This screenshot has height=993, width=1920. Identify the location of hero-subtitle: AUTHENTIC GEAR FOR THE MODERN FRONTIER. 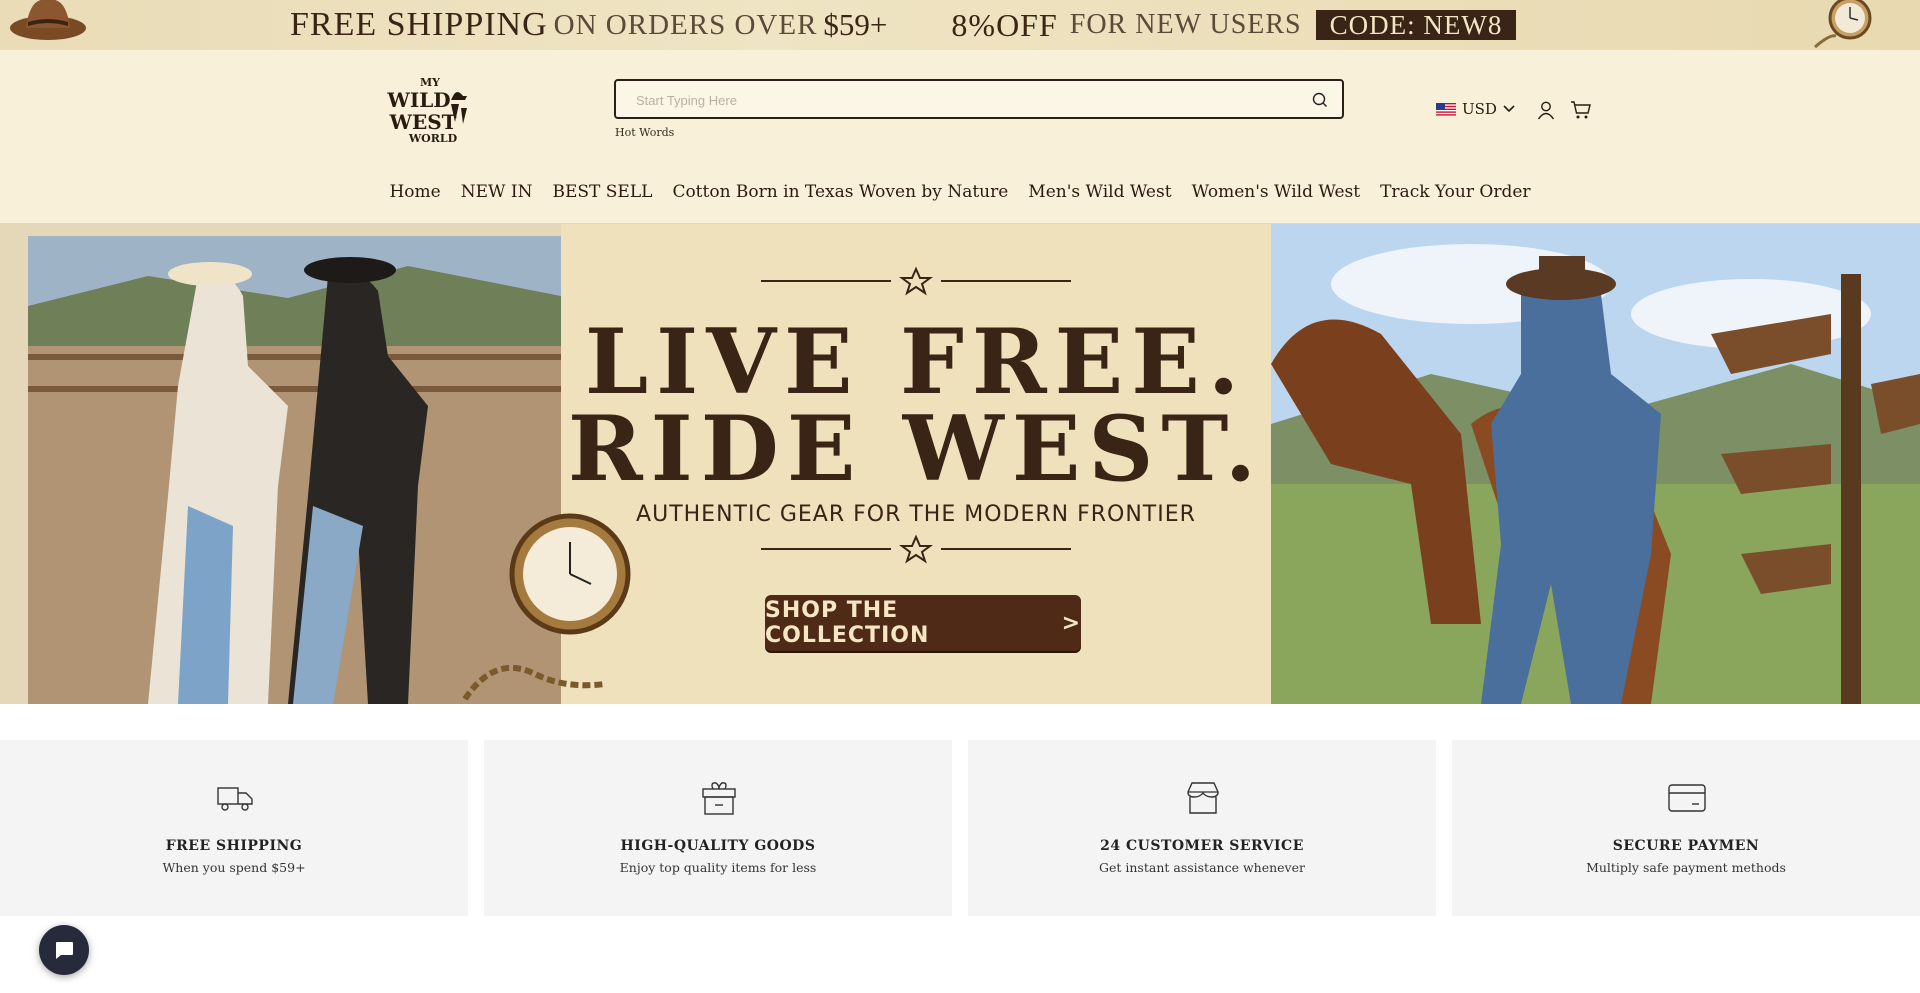
(916, 514).